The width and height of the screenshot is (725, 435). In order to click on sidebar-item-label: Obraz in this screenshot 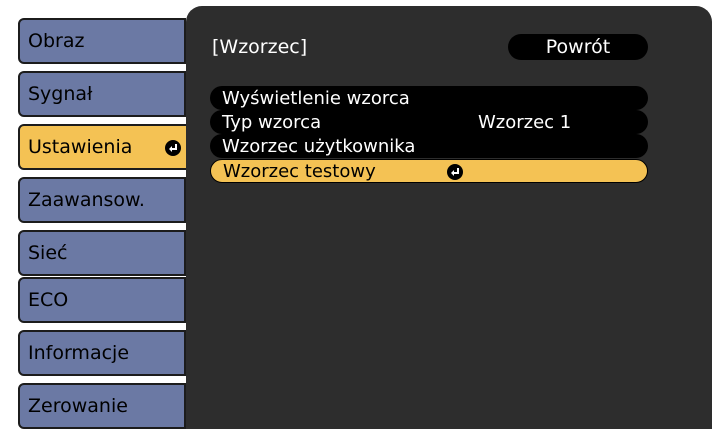, I will do `click(56, 41)`.